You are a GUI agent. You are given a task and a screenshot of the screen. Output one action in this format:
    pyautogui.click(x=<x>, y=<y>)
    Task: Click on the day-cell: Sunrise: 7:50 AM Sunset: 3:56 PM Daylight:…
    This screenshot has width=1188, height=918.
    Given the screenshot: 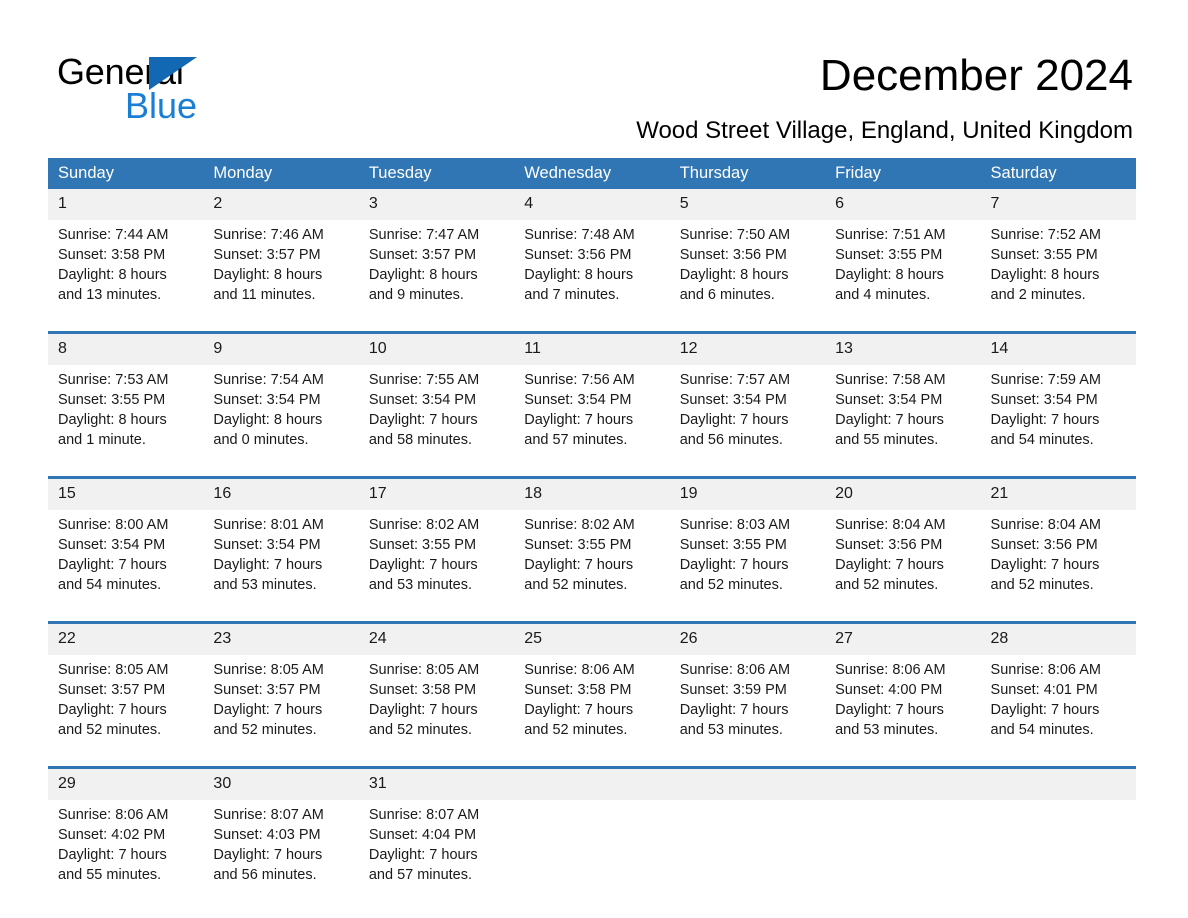 What is the action you would take?
    pyautogui.click(x=747, y=268)
    